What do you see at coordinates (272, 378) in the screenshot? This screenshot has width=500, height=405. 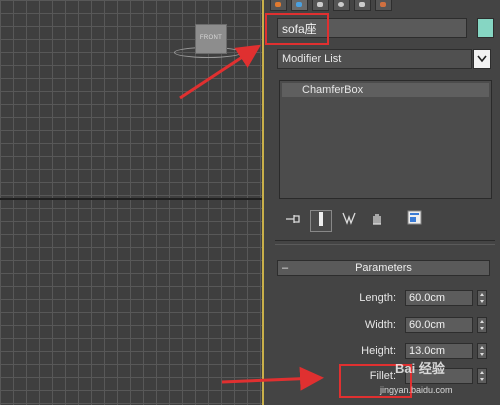 I see `annotation-arrow-fillet` at bounding box center [272, 378].